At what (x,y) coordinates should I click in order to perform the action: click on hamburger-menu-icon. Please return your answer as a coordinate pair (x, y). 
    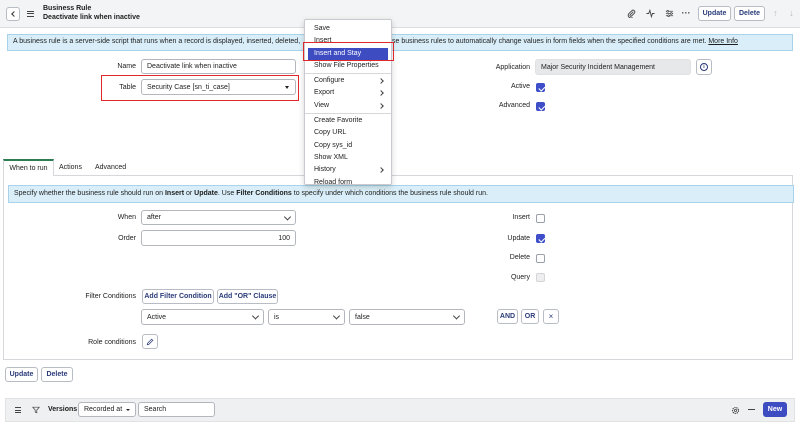
    Looking at the image, I should click on (30, 13).